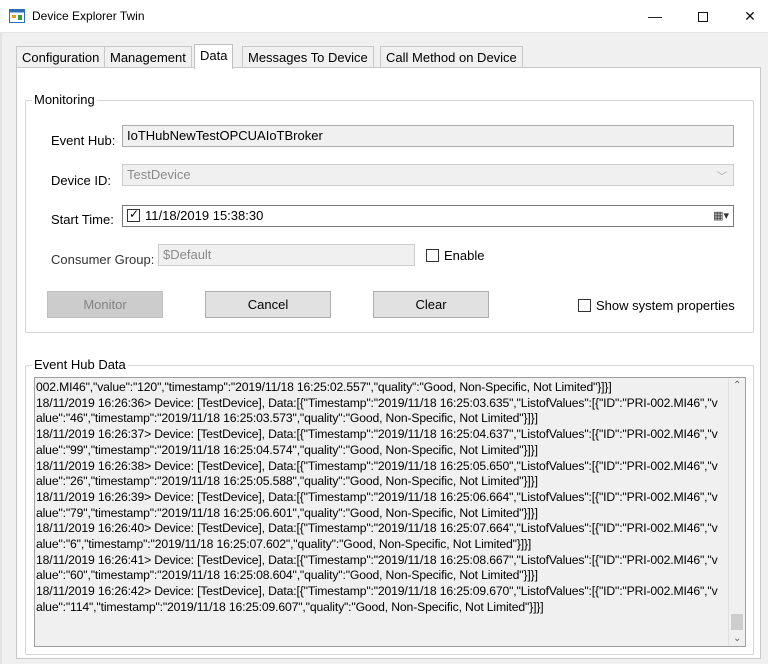  Describe the element at coordinates (133, 214) in the screenshot. I see `start-time-checkbox` at that location.